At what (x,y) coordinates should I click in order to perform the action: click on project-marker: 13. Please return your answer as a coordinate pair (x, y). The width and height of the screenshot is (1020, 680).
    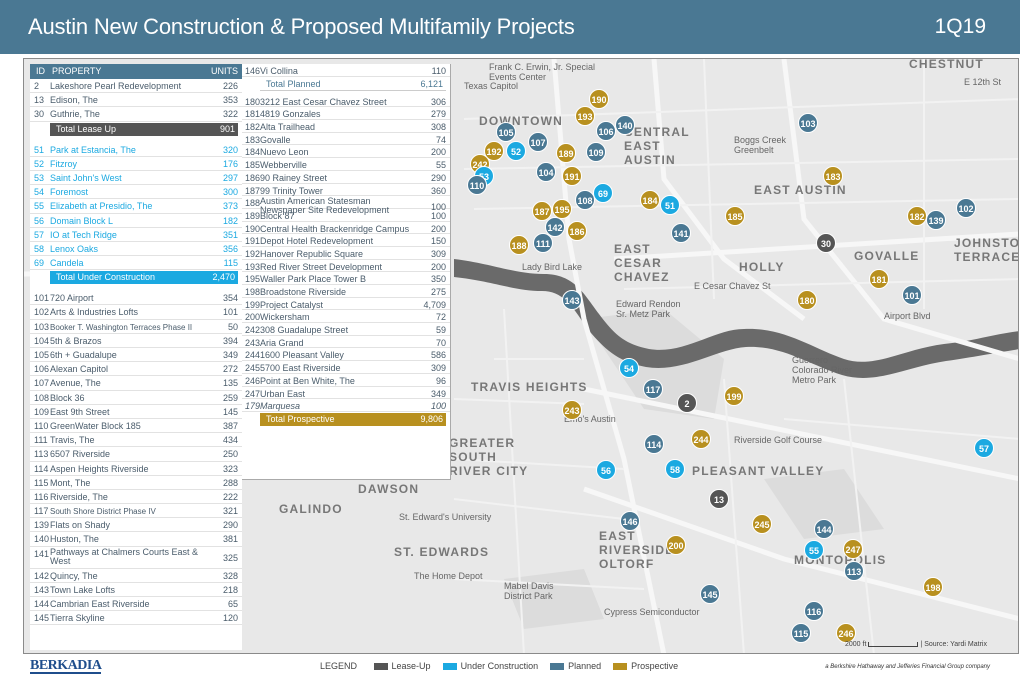
    Looking at the image, I should click on (719, 499).